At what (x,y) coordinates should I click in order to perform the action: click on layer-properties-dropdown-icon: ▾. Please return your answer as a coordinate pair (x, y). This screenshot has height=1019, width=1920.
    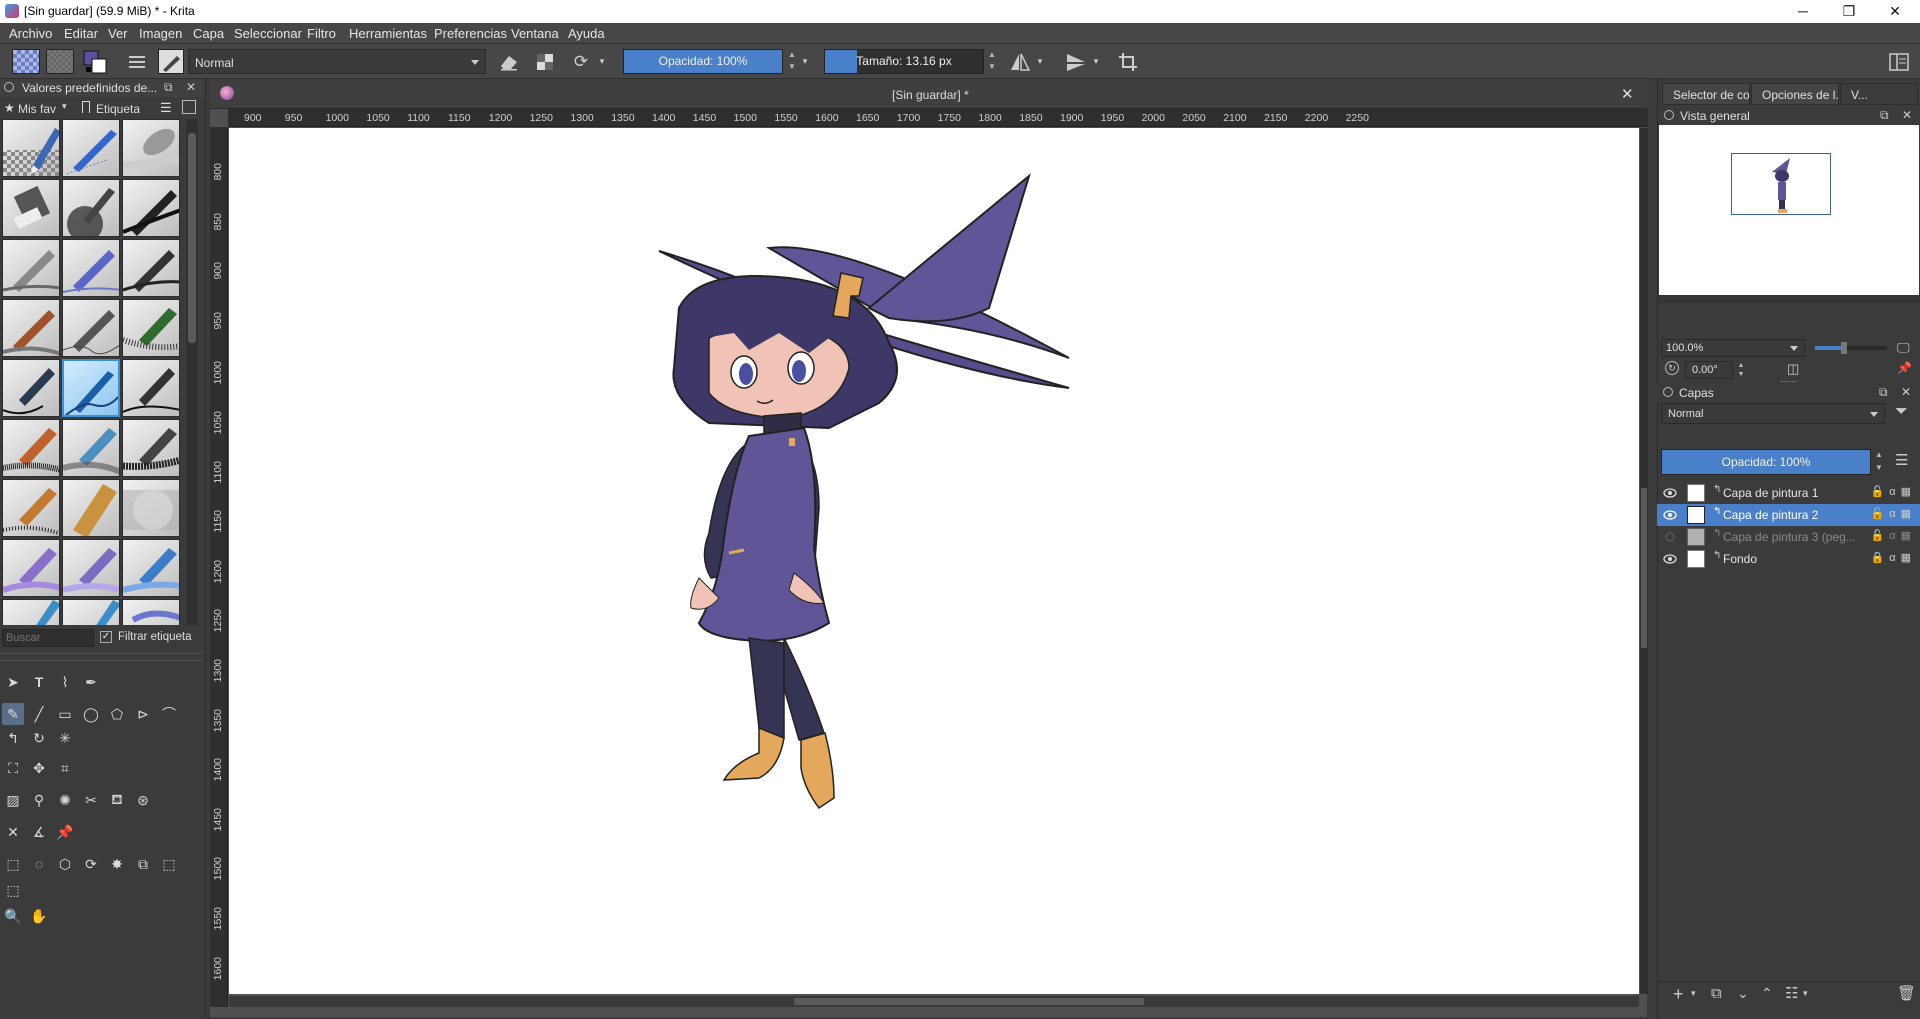
    Looking at the image, I should click on (1805, 993).